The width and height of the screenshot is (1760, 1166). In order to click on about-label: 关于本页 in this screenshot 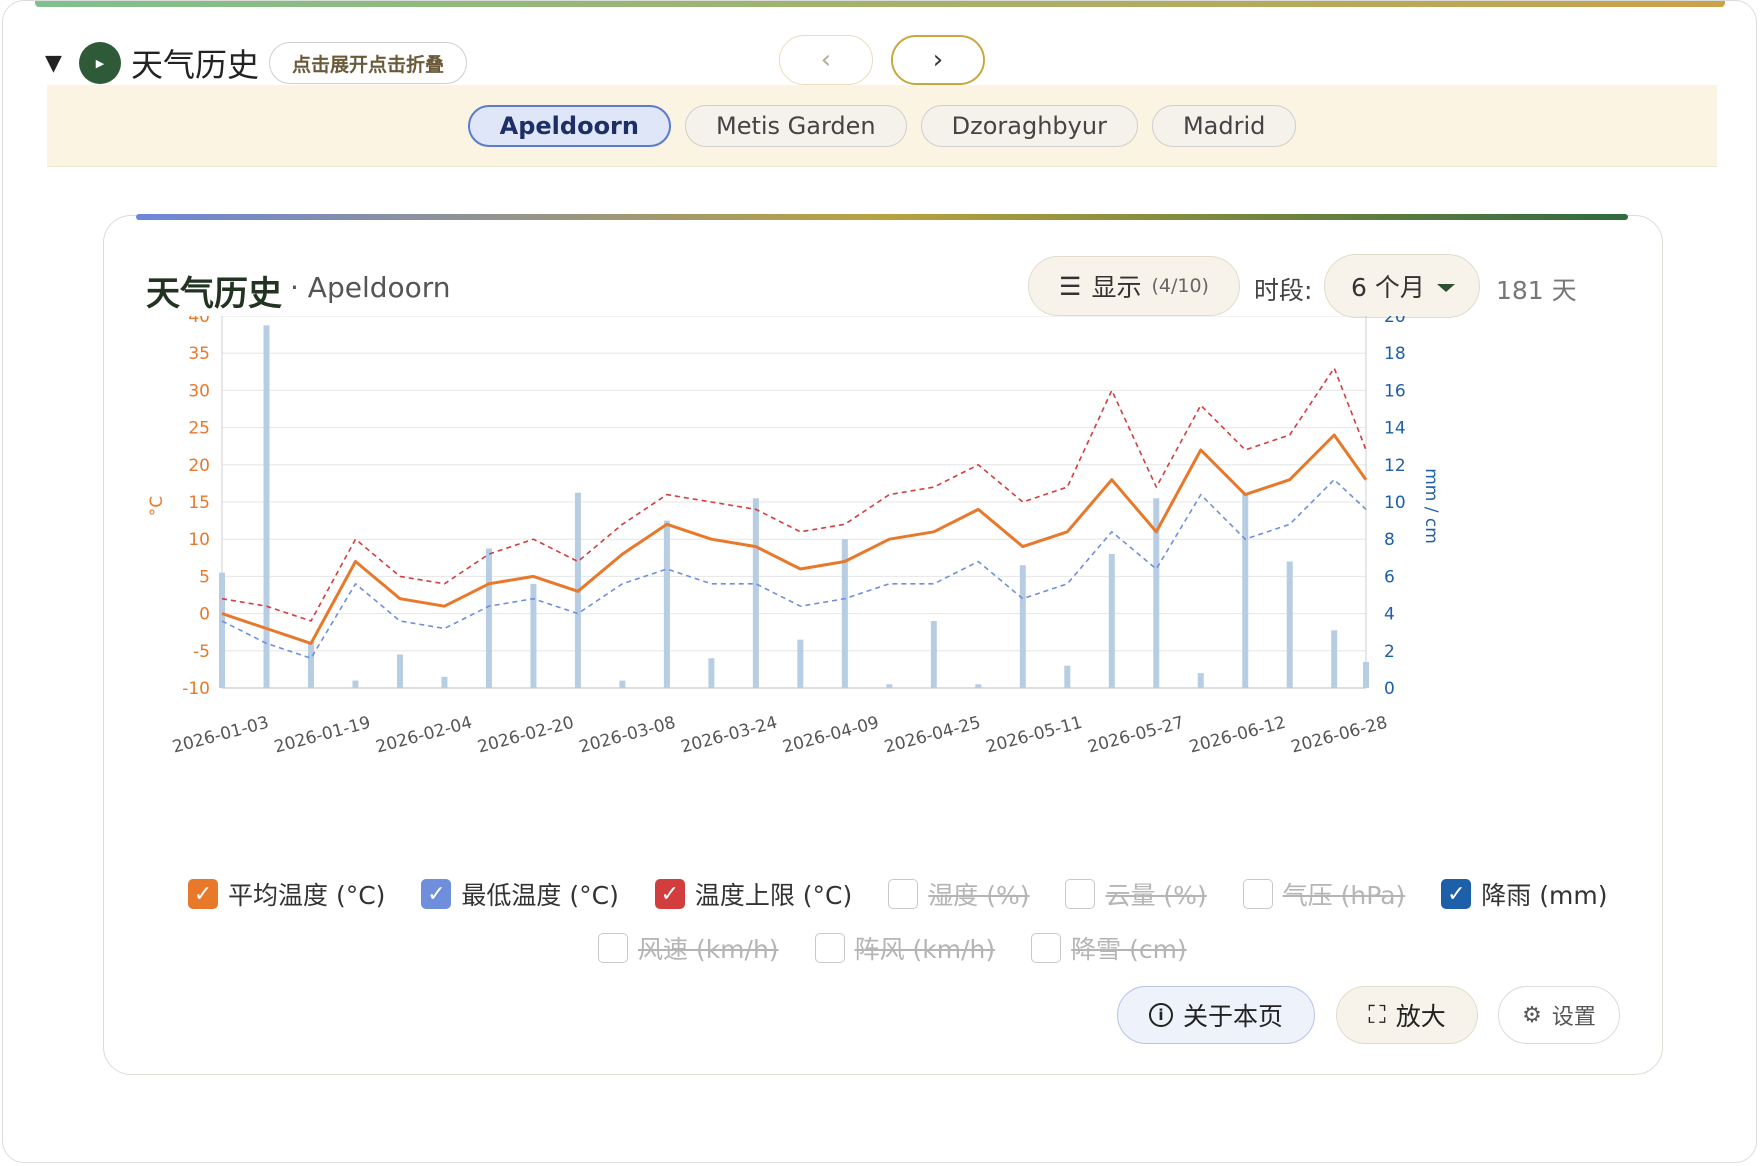, I will do `click(1232, 1016)`.